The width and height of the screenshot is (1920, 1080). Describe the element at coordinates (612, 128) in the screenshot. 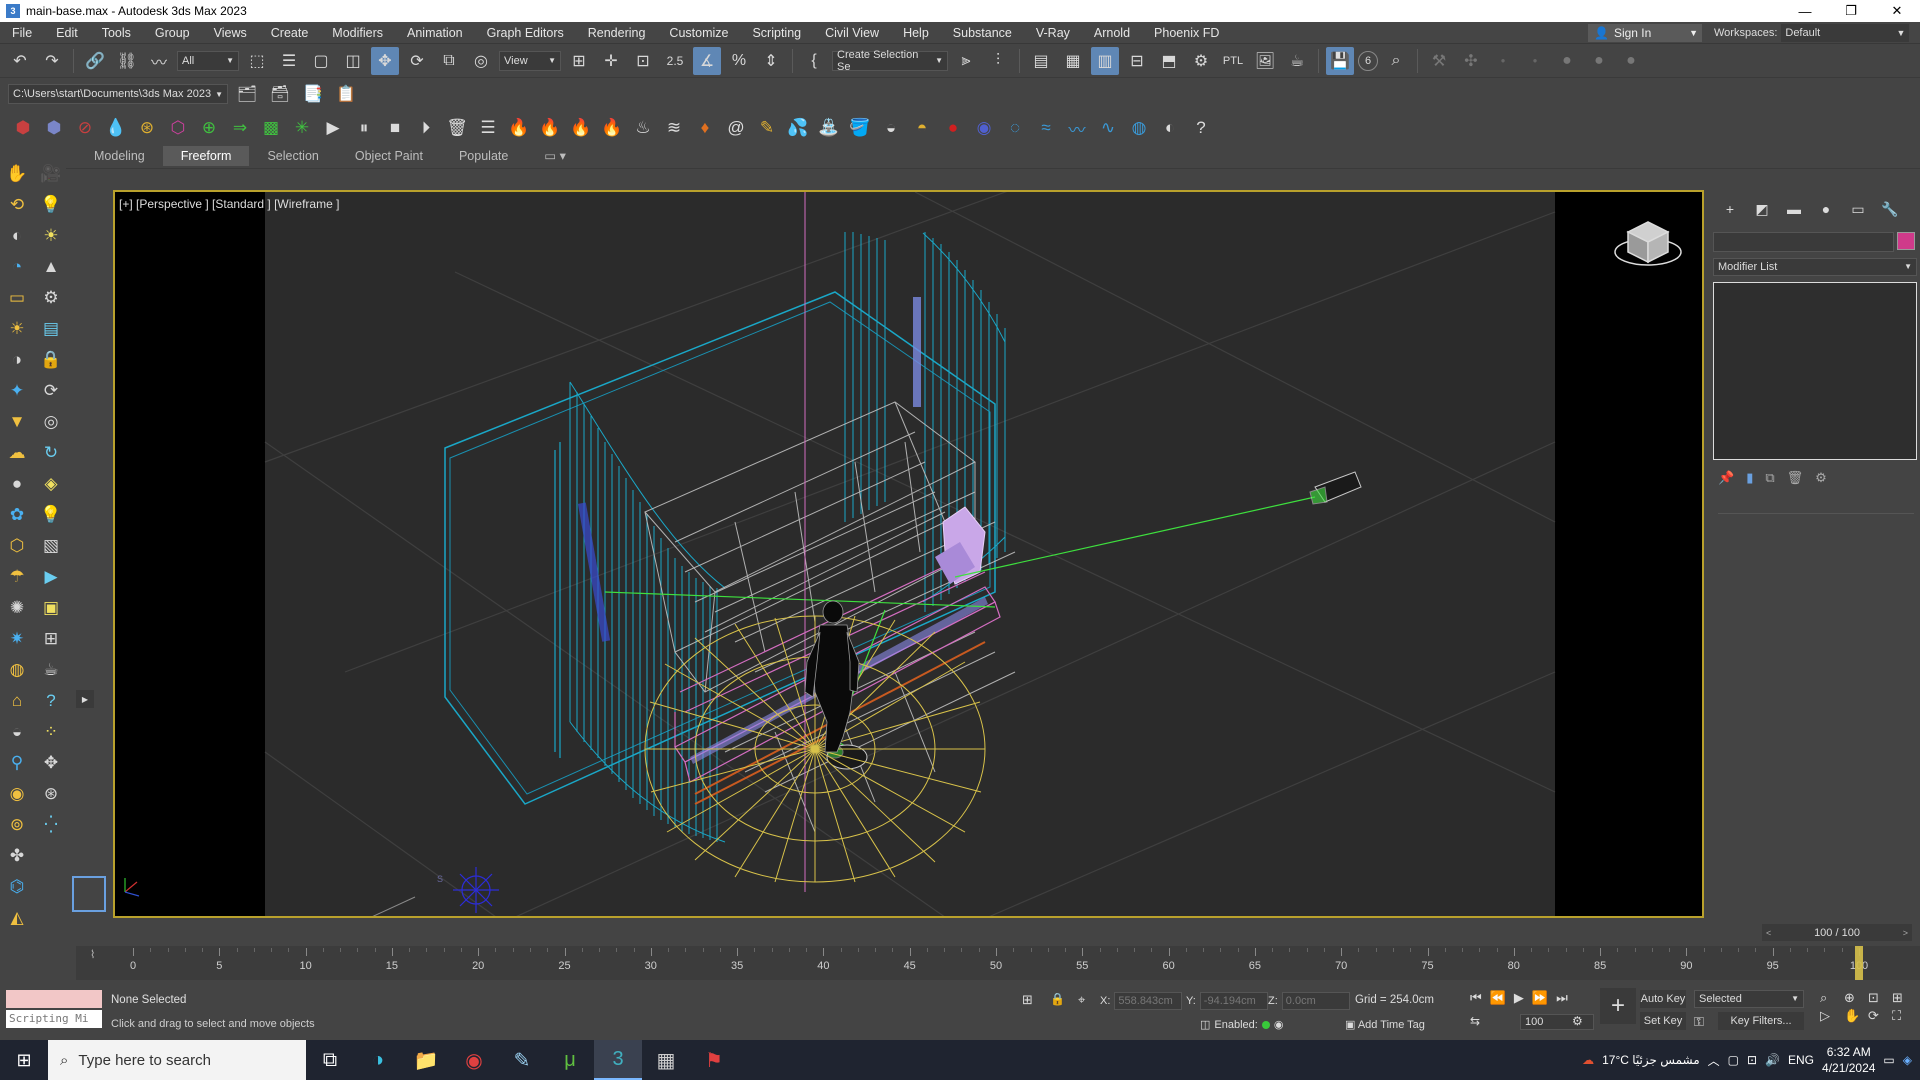

I see `fire-icon: 🔥` at that location.